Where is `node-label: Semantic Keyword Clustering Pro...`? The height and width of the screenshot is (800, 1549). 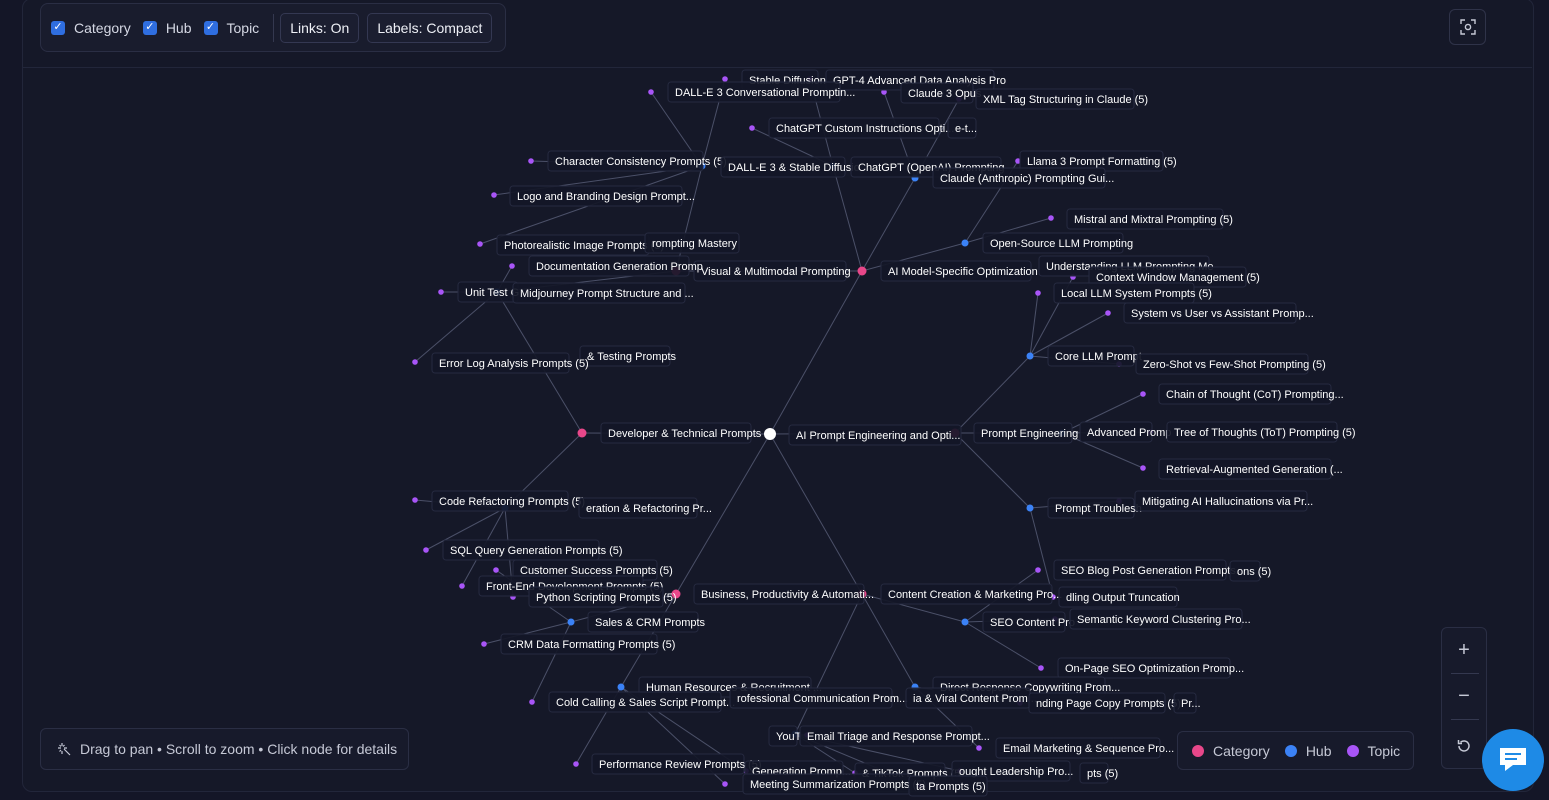
node-label: Semantic Keyword Clustering Pro... is located at coordinates (1160, 619).